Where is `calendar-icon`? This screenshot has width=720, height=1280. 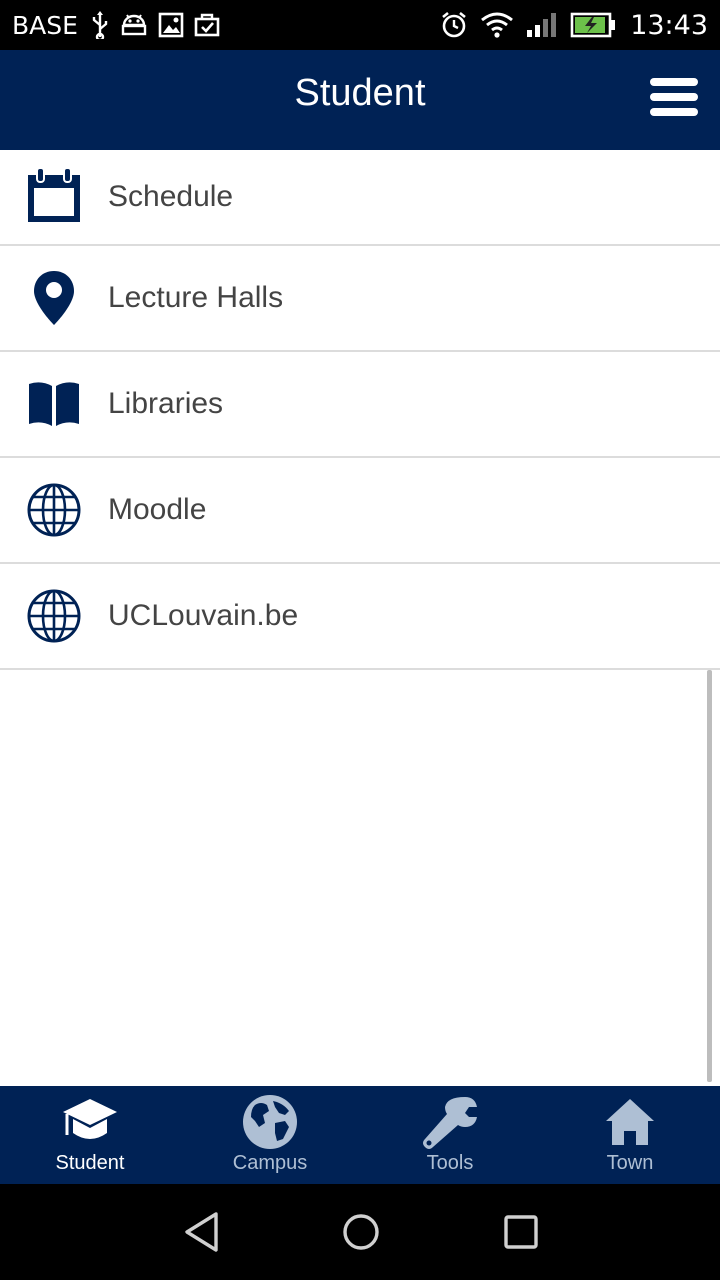
calendar-icon is located at coordinates (54, 197).